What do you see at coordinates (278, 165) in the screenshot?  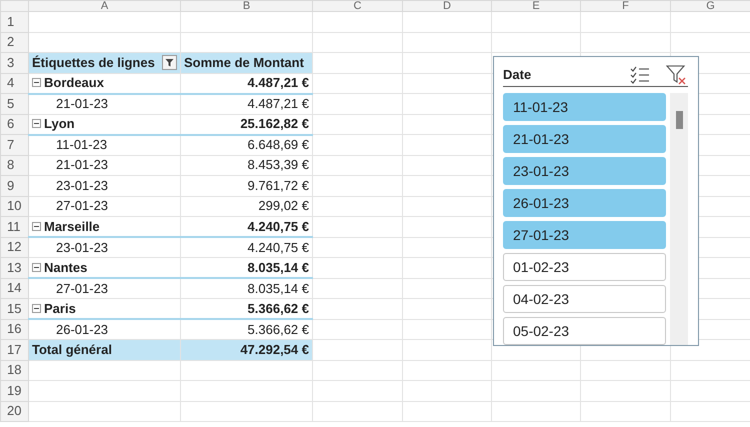 I see `amount-value: 8.453,39 €` at bounding box center [278, 165].